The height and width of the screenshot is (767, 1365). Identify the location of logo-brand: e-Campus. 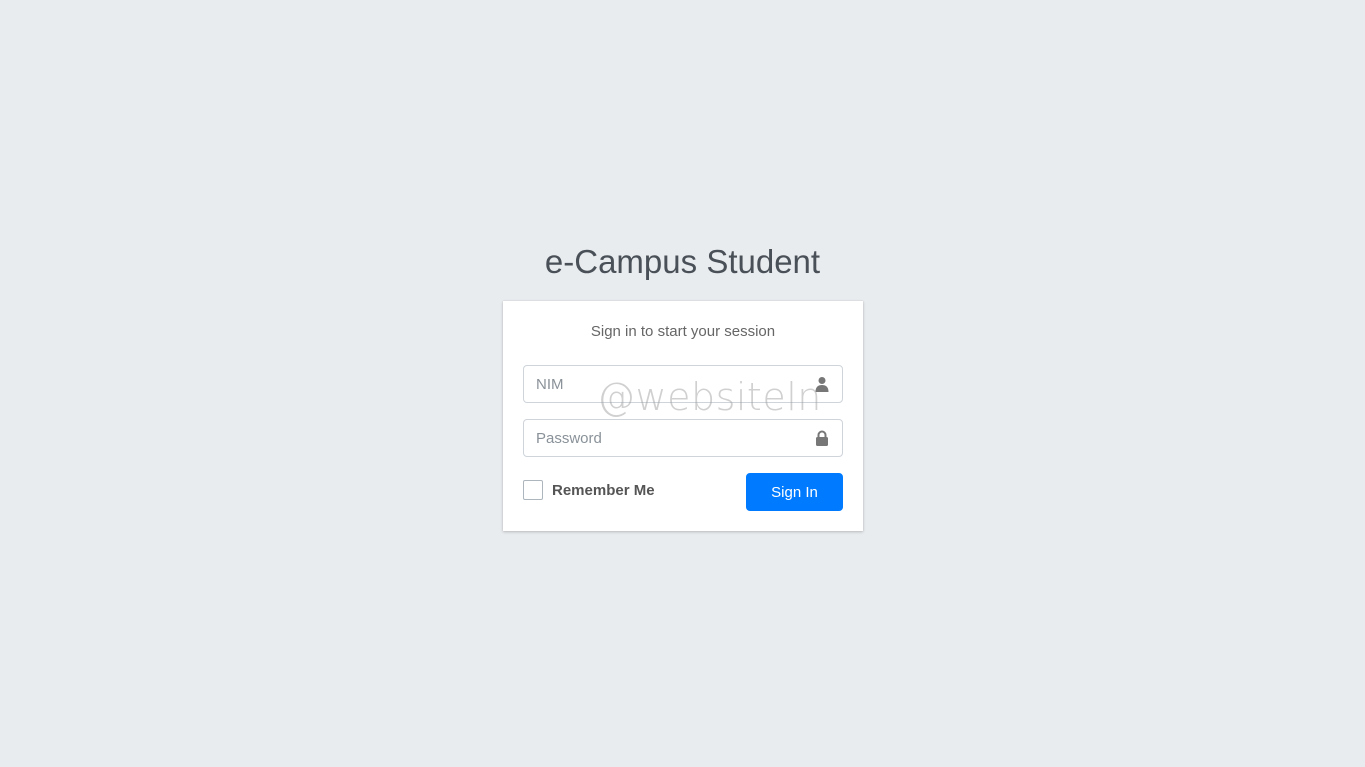
(621, 261).